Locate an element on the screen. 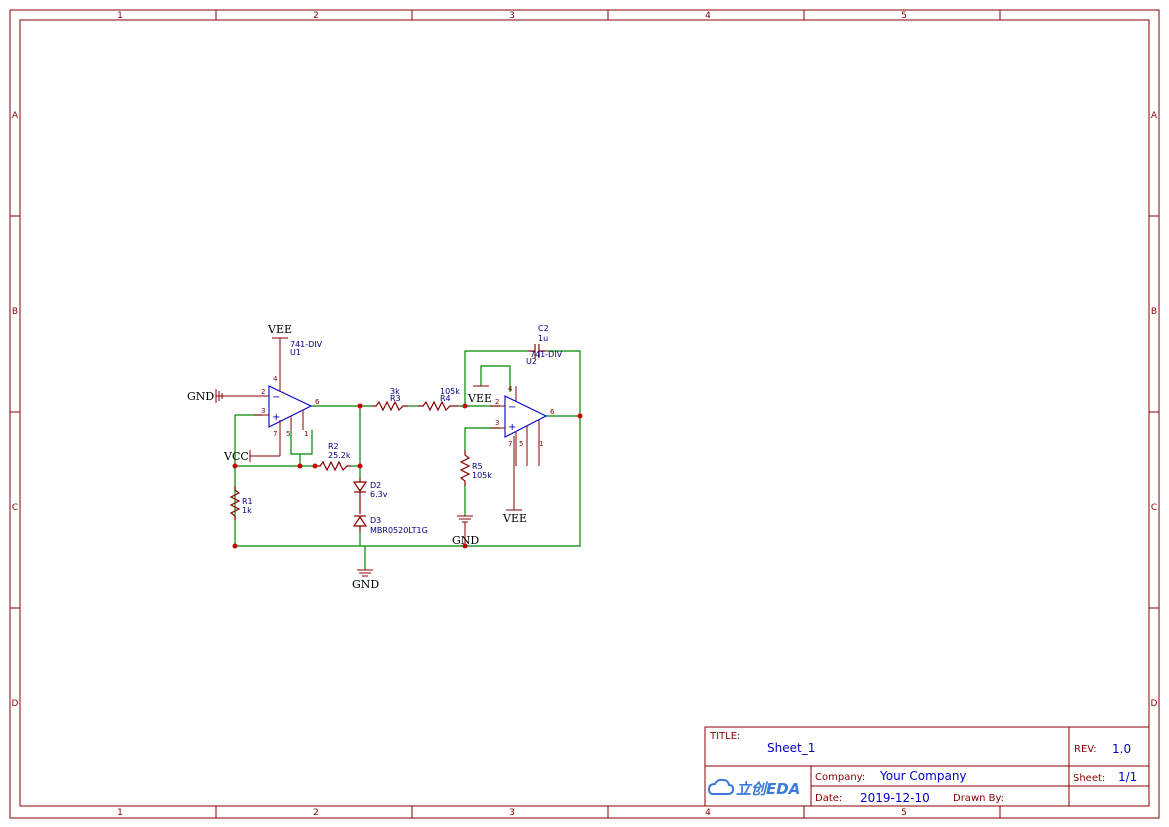 The image size is (1169, 827). zone-col-1-top: 1 is located at coordinates (120, 16).